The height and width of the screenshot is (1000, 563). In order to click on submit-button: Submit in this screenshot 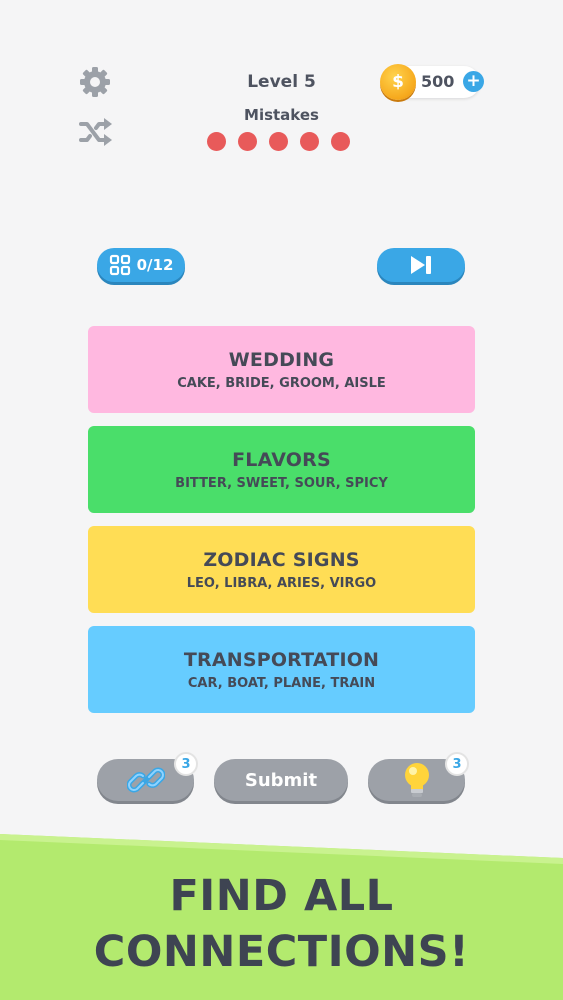, I will do `click(281, 780)`.